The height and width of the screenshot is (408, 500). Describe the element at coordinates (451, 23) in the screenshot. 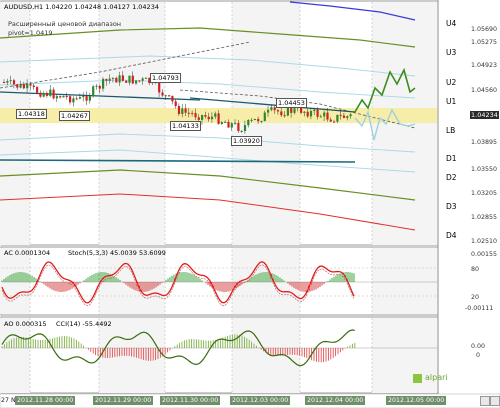

I see `level-label-u4: U4` at that location.